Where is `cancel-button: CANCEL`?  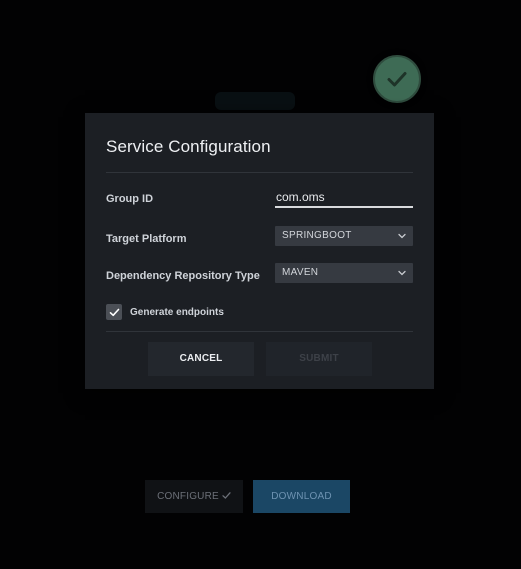 cancel-button: CANCEL is located at coordinates (201, 359).